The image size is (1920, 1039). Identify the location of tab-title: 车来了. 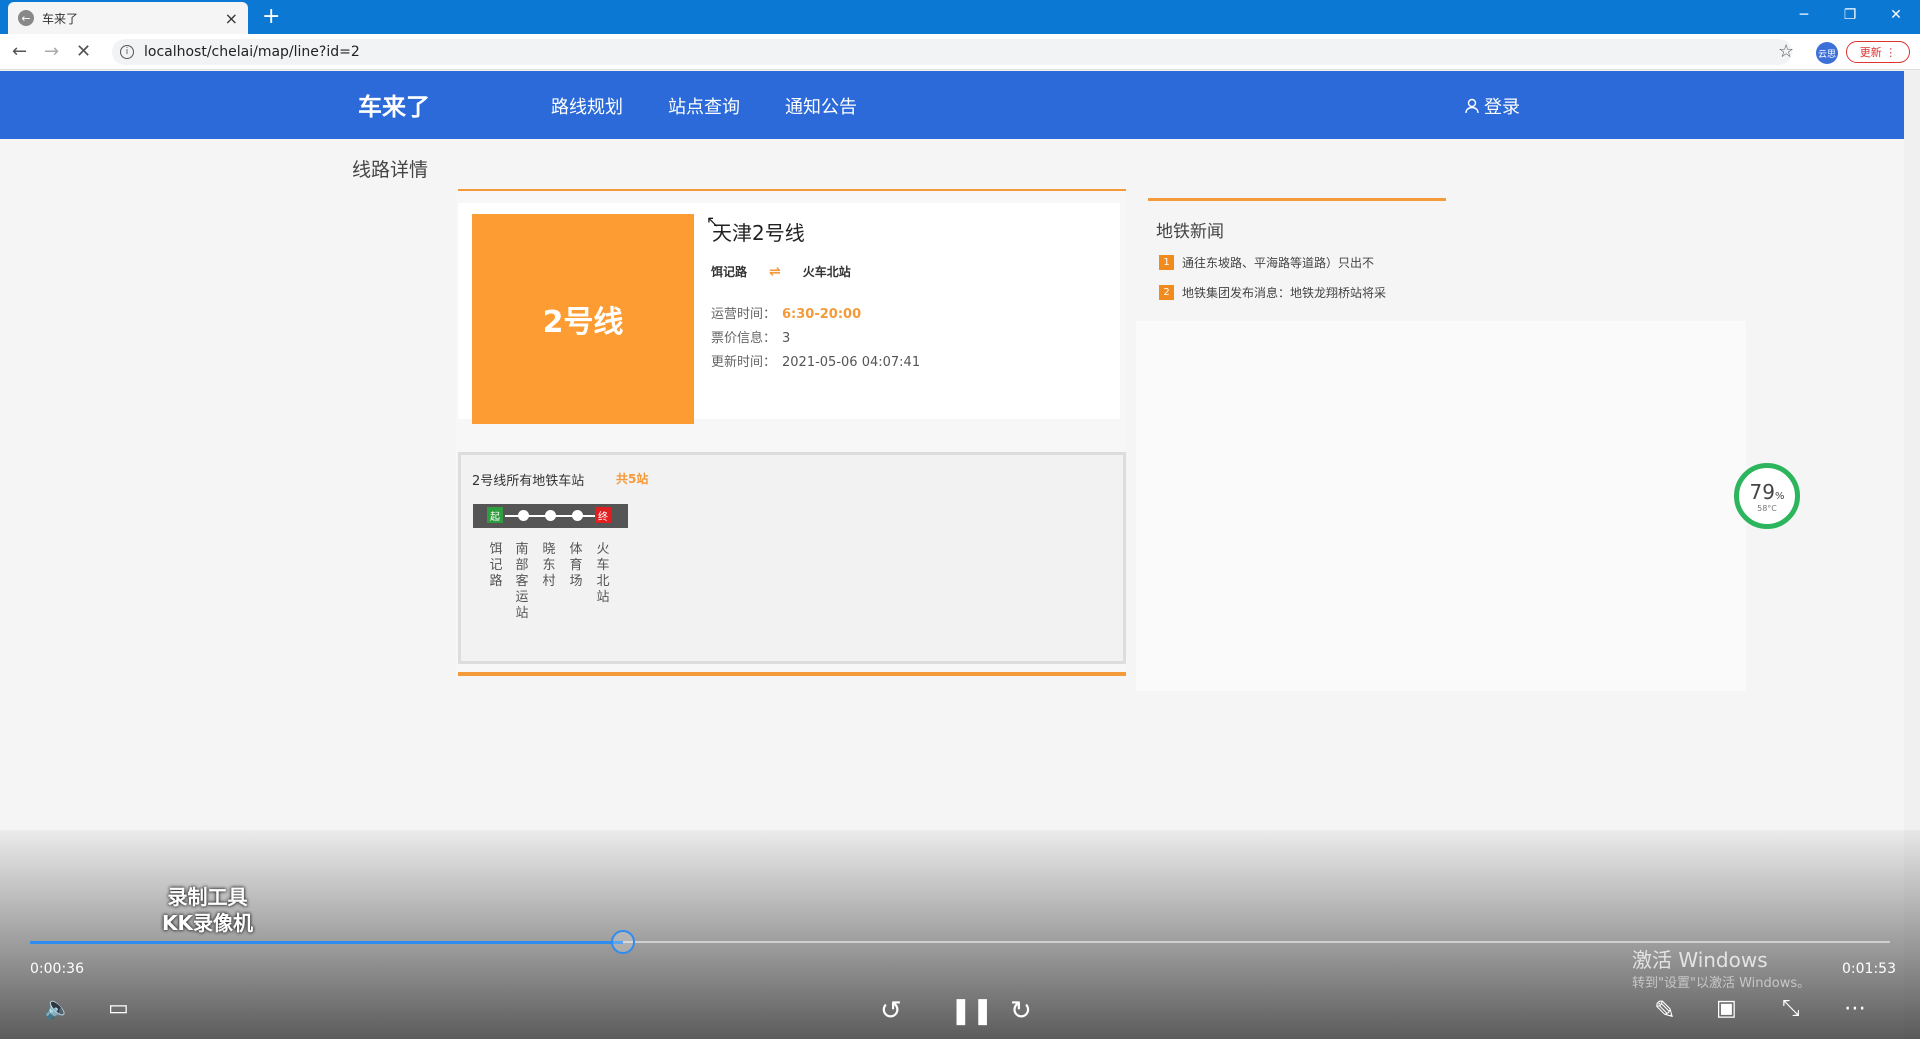
(60, 18).